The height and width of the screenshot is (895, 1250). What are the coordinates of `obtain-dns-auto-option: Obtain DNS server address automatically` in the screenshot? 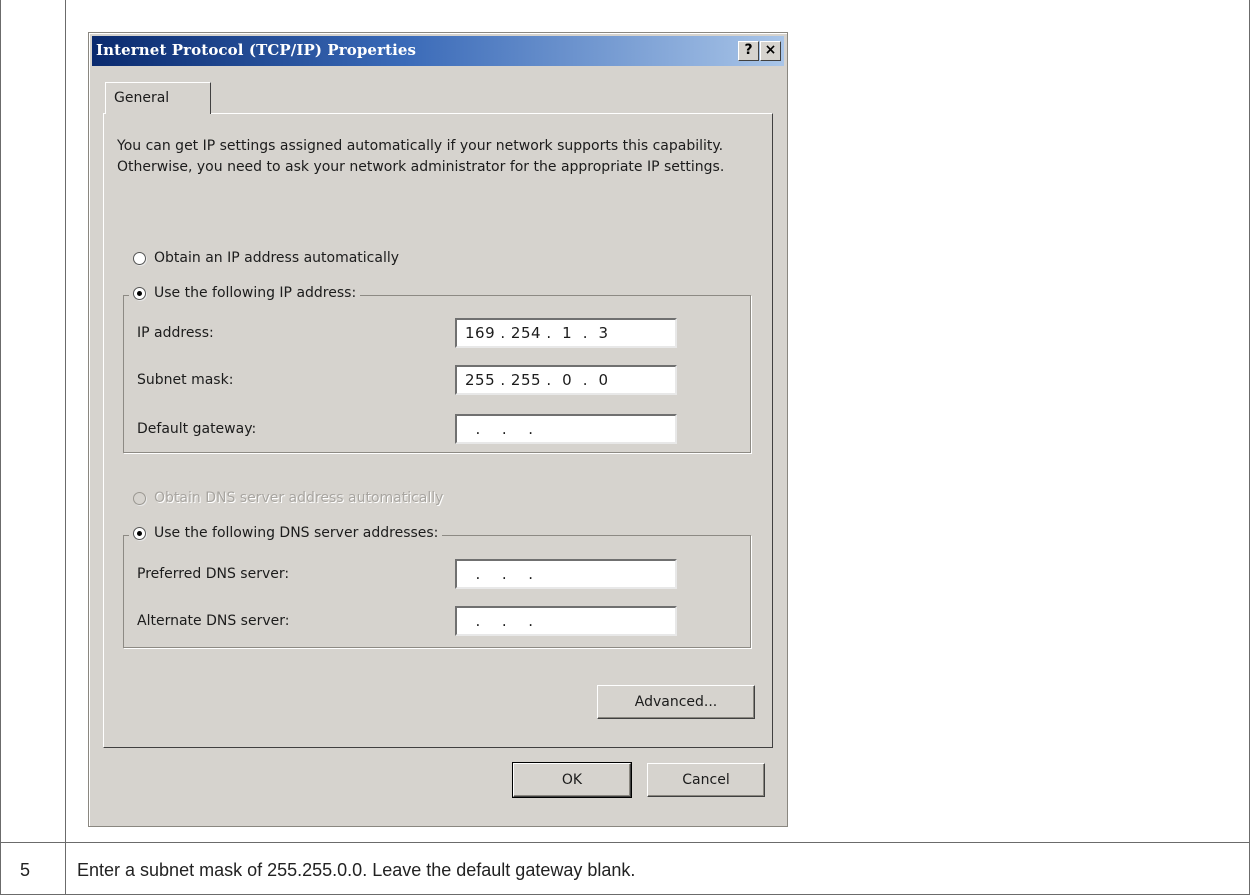 It's located at (288, 498).